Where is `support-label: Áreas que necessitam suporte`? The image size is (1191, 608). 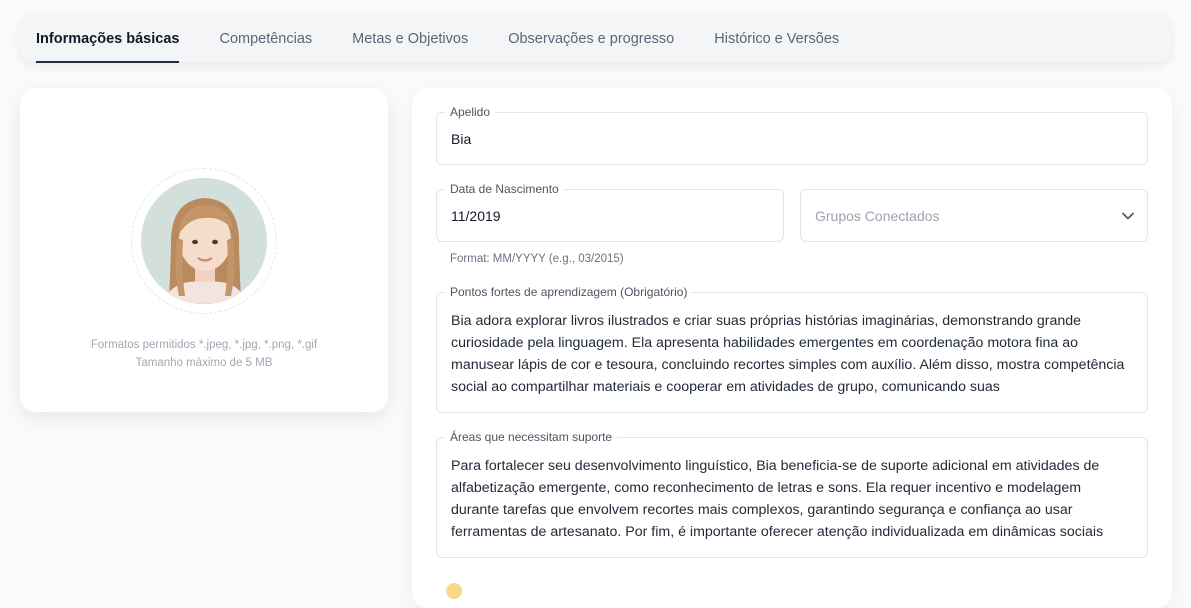
support-label: Áreas que necessitam suporte is located at coordinates (531, 437).